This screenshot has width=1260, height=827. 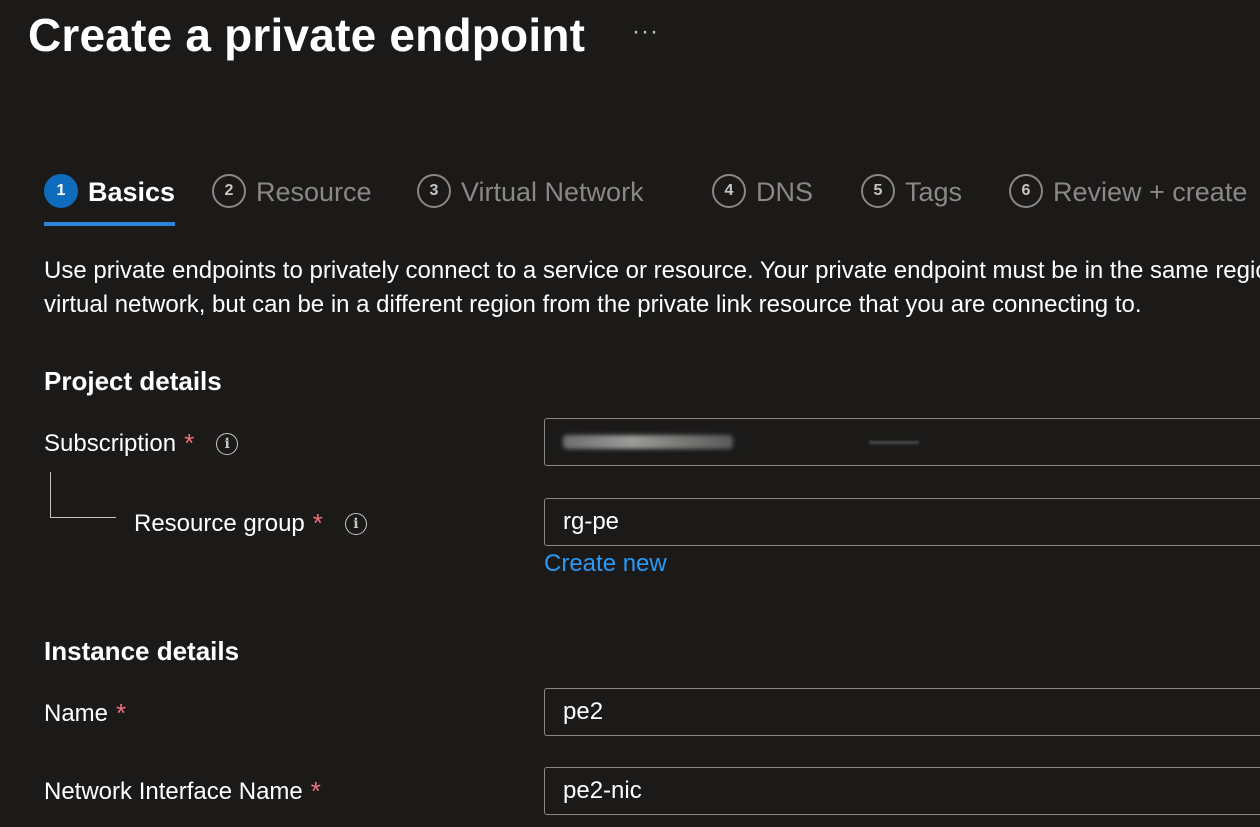 What do you see at coordinates (61, 191) in the screenshot?
I see `step-number-badge: 1` at bounding box center [61, 191].